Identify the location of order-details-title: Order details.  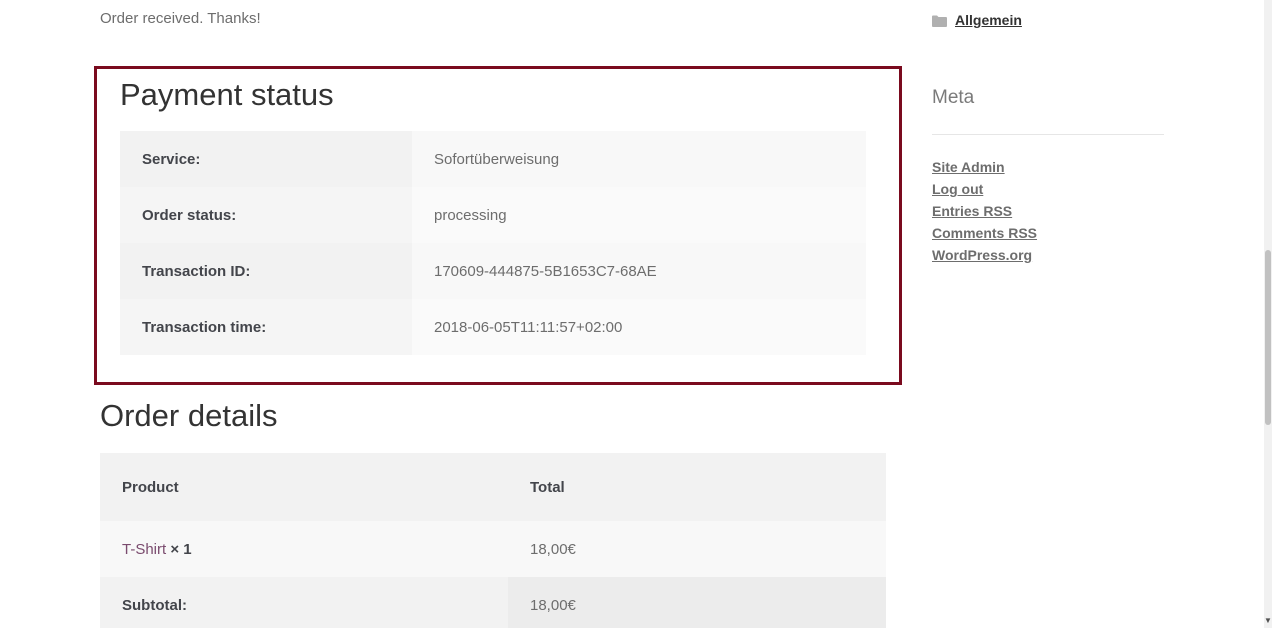
(189, 415).